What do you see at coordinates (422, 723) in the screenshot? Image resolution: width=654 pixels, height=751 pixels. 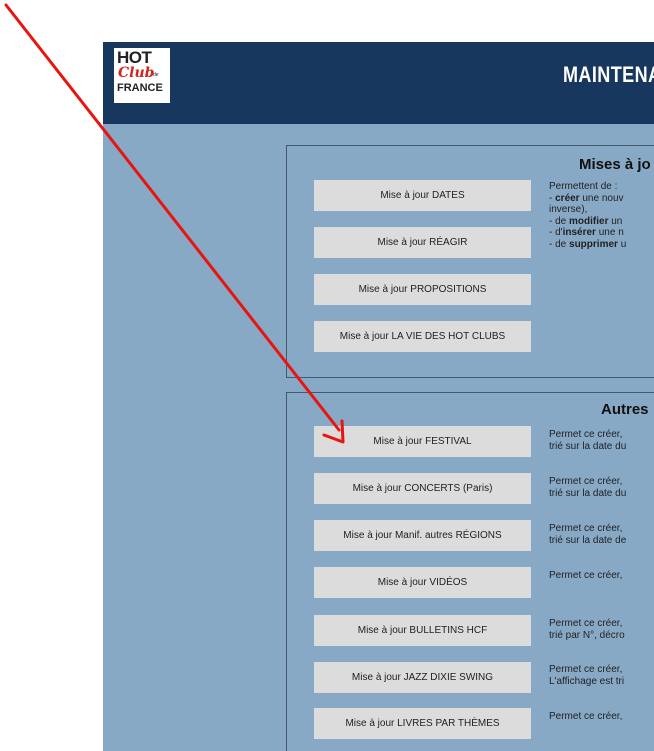 I see `update-livres-button: Mise à jour LIVRES PAR THÈMES` at bounding box center [422, 723].